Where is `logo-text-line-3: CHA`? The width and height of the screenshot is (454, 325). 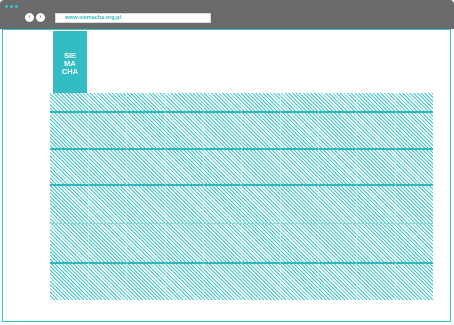 logo-text-line-3: CHA is located at coordinates (70, 71).